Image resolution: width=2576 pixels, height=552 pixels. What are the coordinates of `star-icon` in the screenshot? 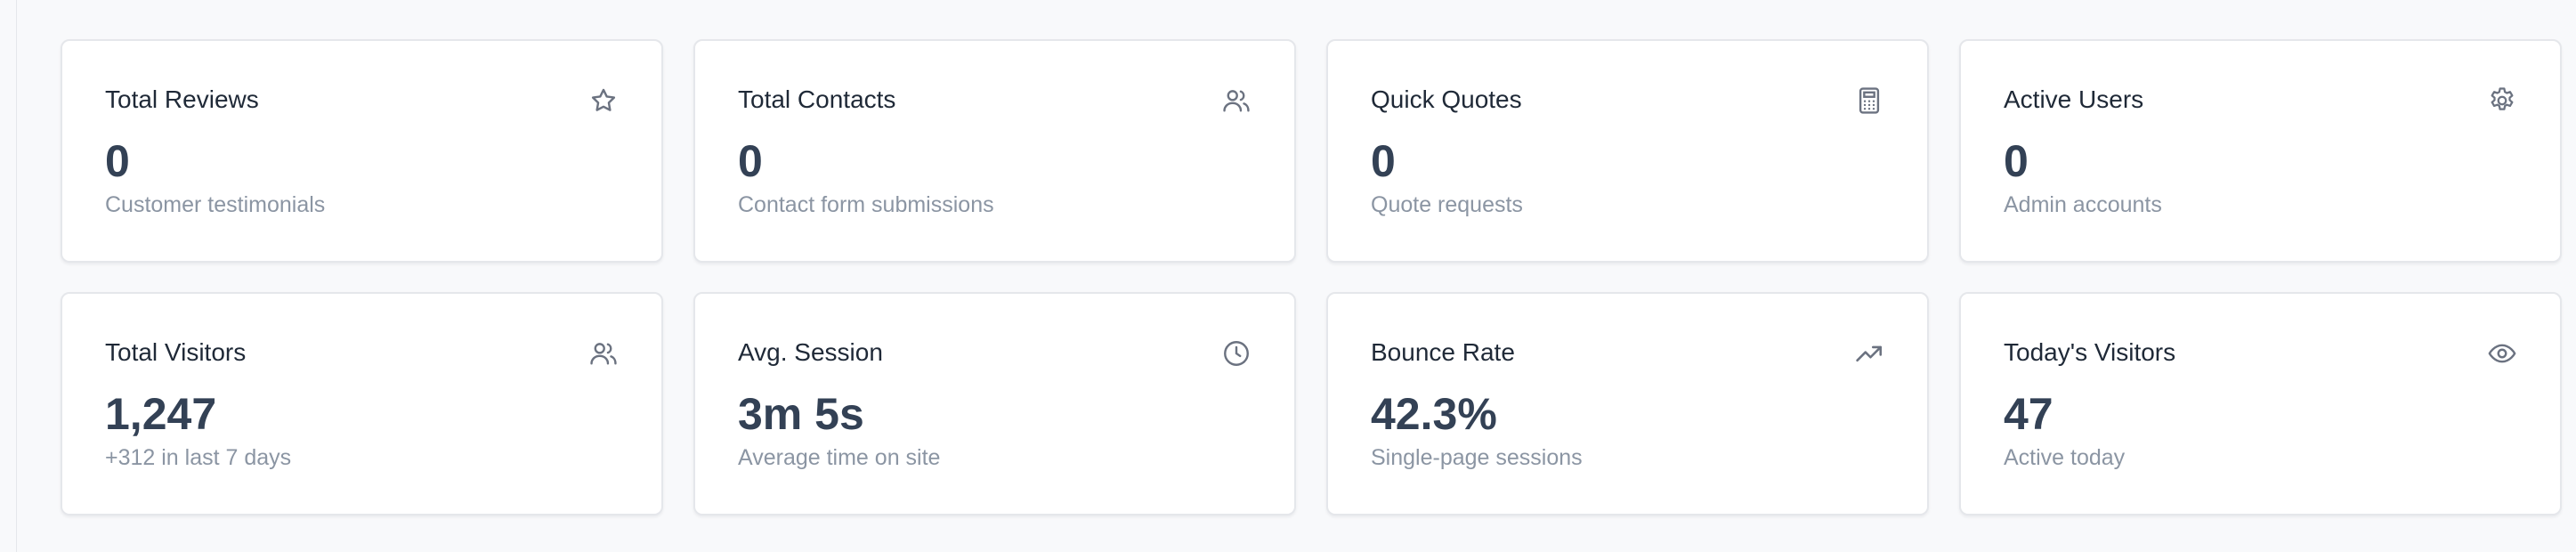 It's located at (604, 101).